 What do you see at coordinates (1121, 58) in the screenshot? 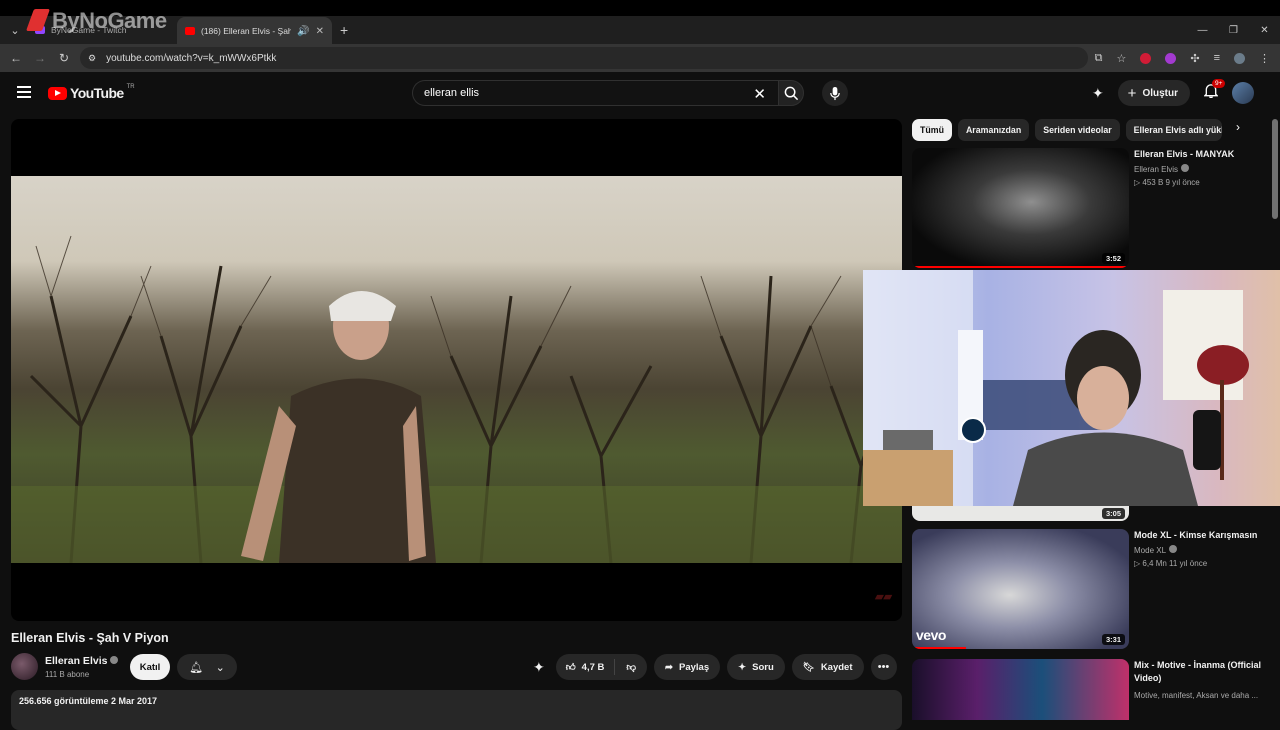
I see `bookmark-star-icon: ☆` at bounding box center [1121, 58].